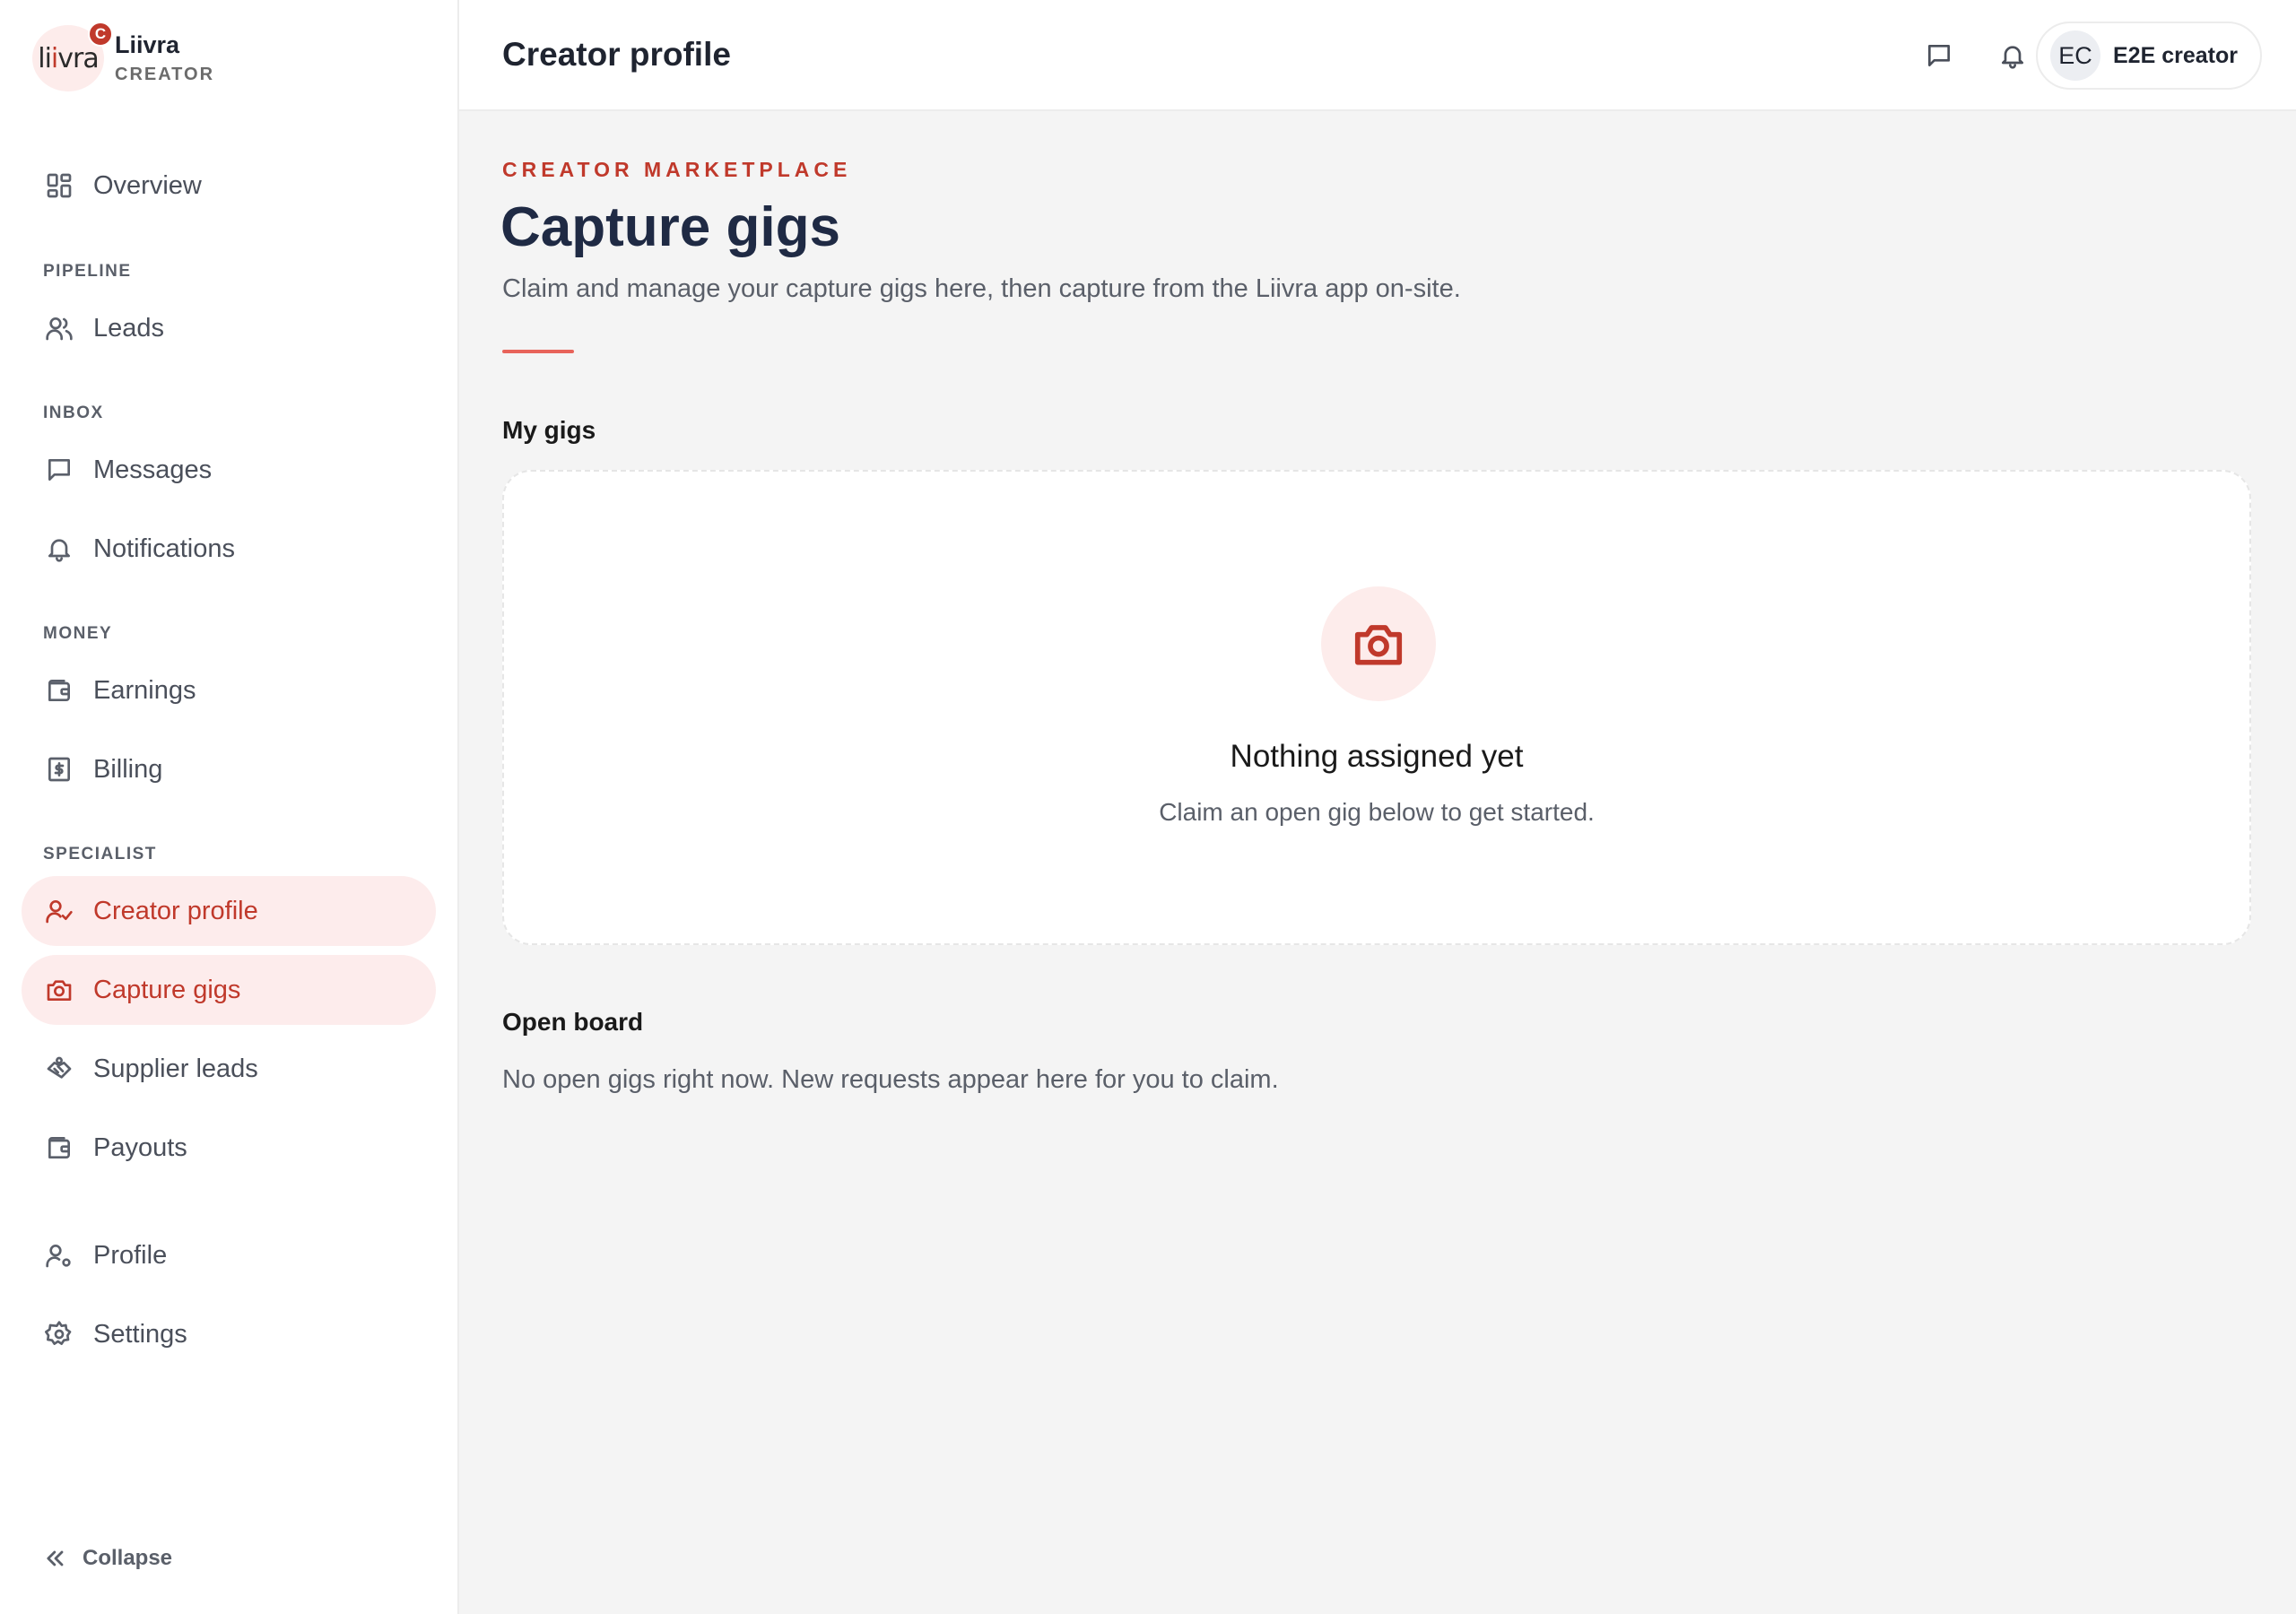 This screenshot has height=1614, width=2296. Describe the element at coordinates (2075, 55) in the screenshot. I see `avatar: EC` at that location.